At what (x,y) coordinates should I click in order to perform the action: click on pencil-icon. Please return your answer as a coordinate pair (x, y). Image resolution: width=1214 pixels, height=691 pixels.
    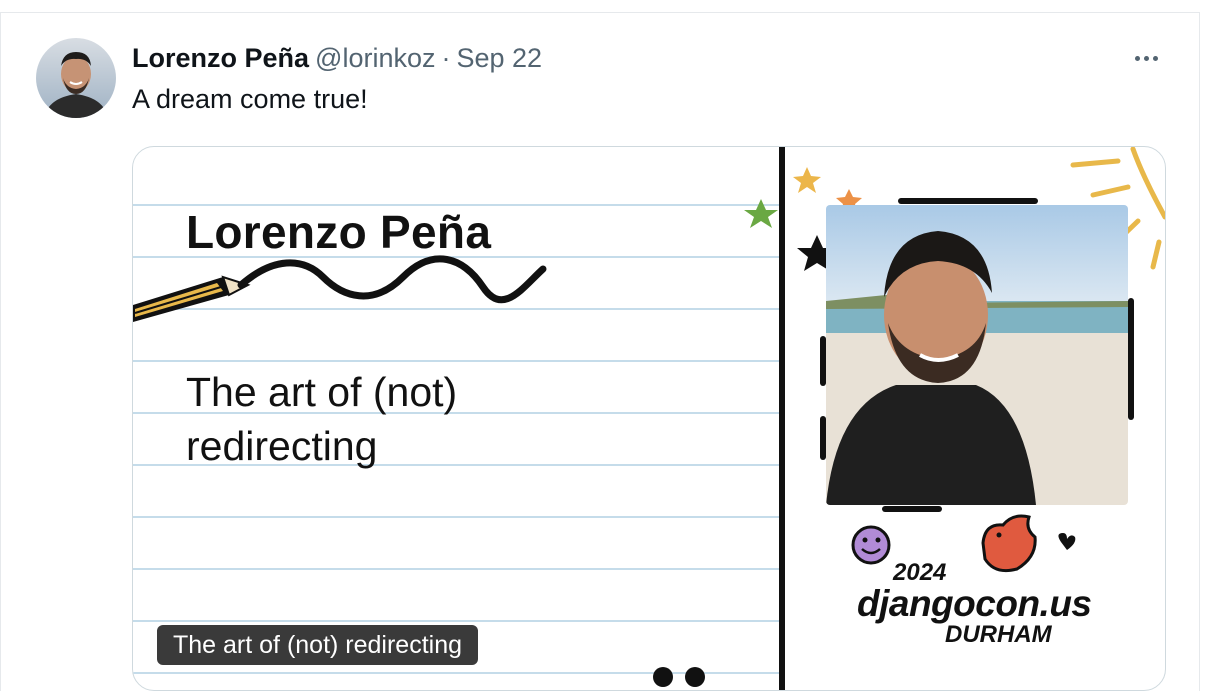
    Looking at the image, I should click on (192, 298).